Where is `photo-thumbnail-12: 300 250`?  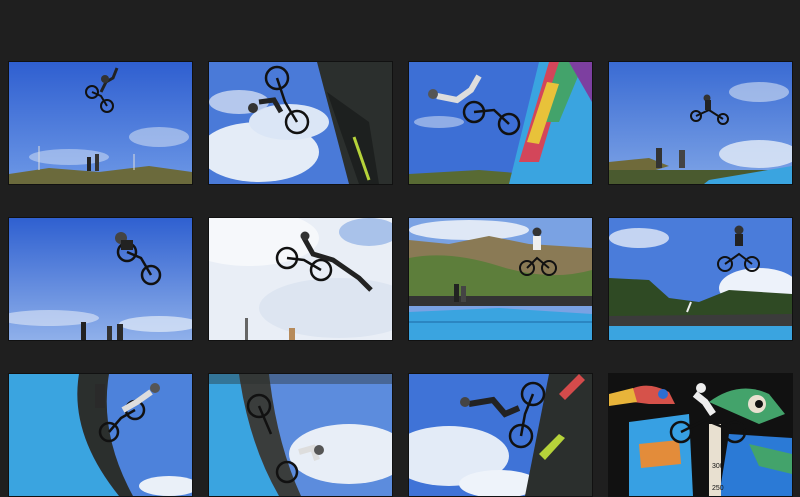 photo-thumbnail-12: 300 250 is located at coordinates (700, 435).